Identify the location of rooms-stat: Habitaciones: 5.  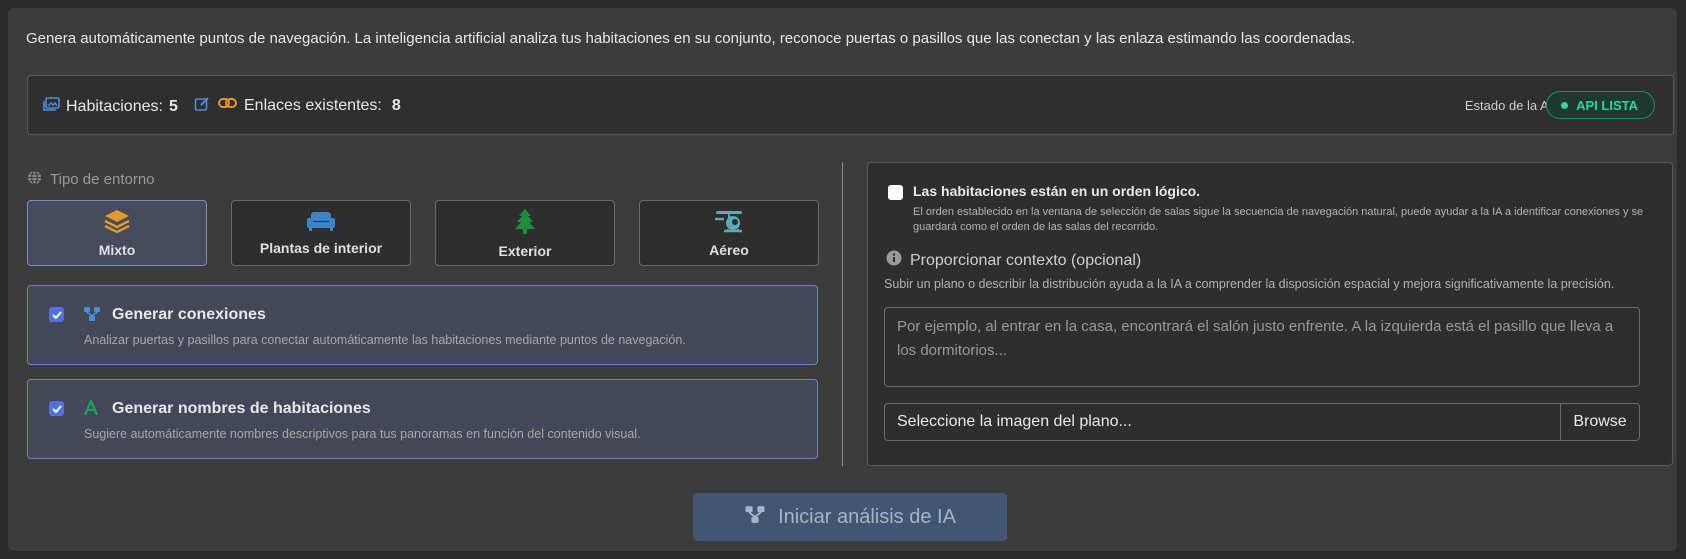
(126, 106).